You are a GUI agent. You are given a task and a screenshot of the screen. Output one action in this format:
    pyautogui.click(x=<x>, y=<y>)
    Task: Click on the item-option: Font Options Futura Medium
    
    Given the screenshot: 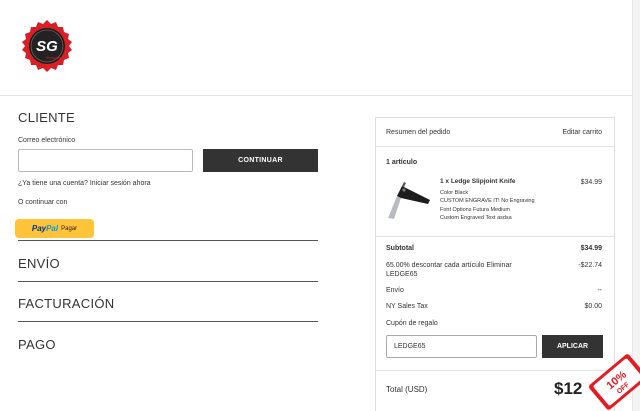 What is the action you would take?
    pyautogui.click(x=475, y=209)
    